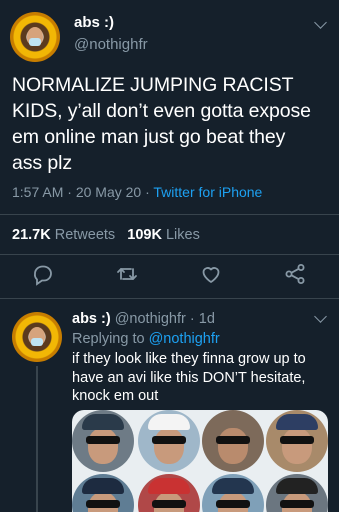 This screenshot has height=512, width=339. I want to click on tweet-stats: 21.7K Retweets 109K Likes, so click(106, 235).